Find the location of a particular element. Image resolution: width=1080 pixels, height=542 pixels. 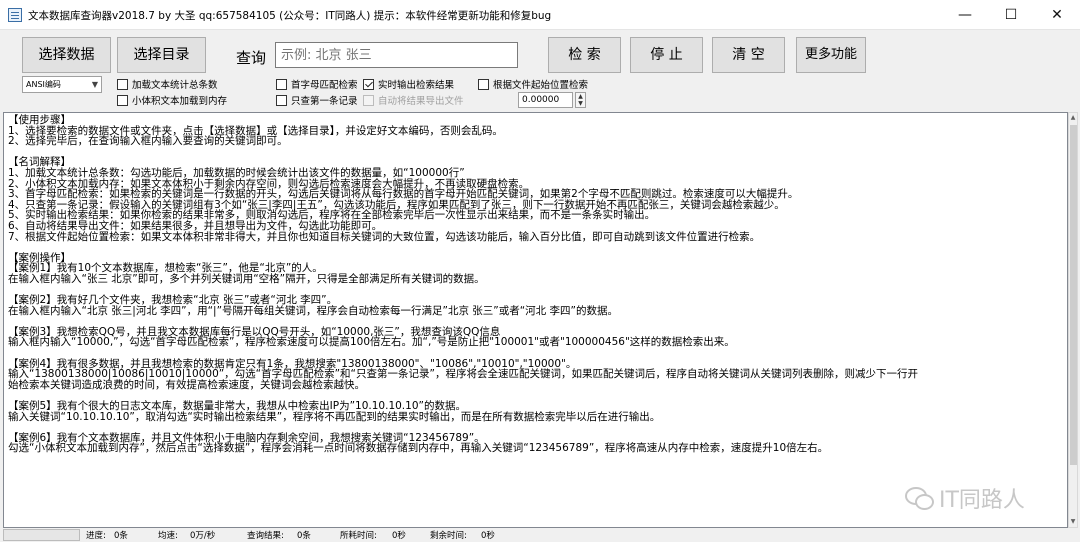

watermark: IT同路人 is located at coordinates (965, 498).